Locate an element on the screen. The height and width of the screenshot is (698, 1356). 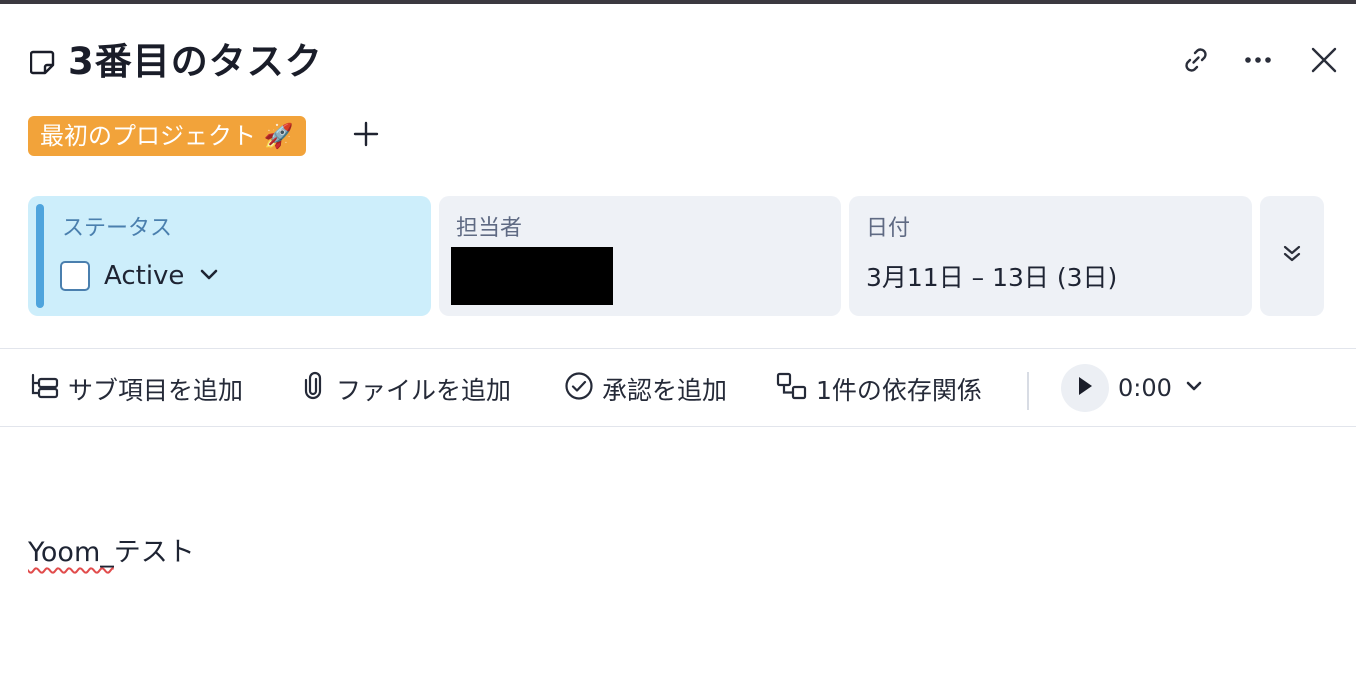
double-chevron-down-icon is located at coordinates (1292, 256).